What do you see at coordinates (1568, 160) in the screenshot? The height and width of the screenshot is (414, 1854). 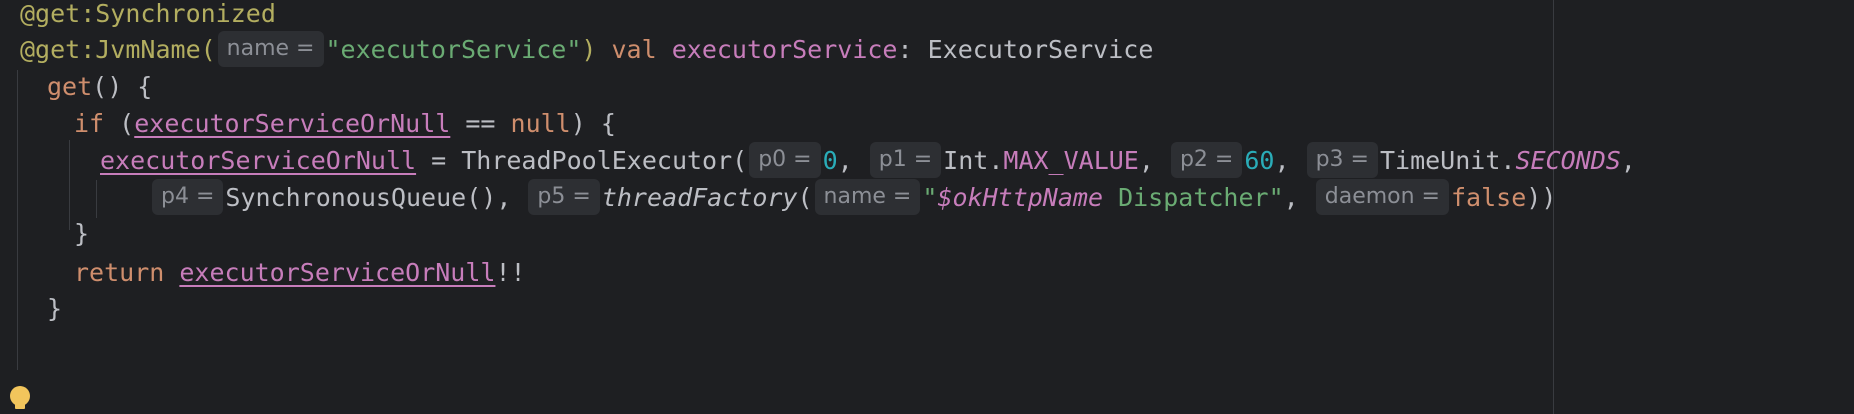 I see `enum-constant: SECONDS` at bounding box center [1568, 160].